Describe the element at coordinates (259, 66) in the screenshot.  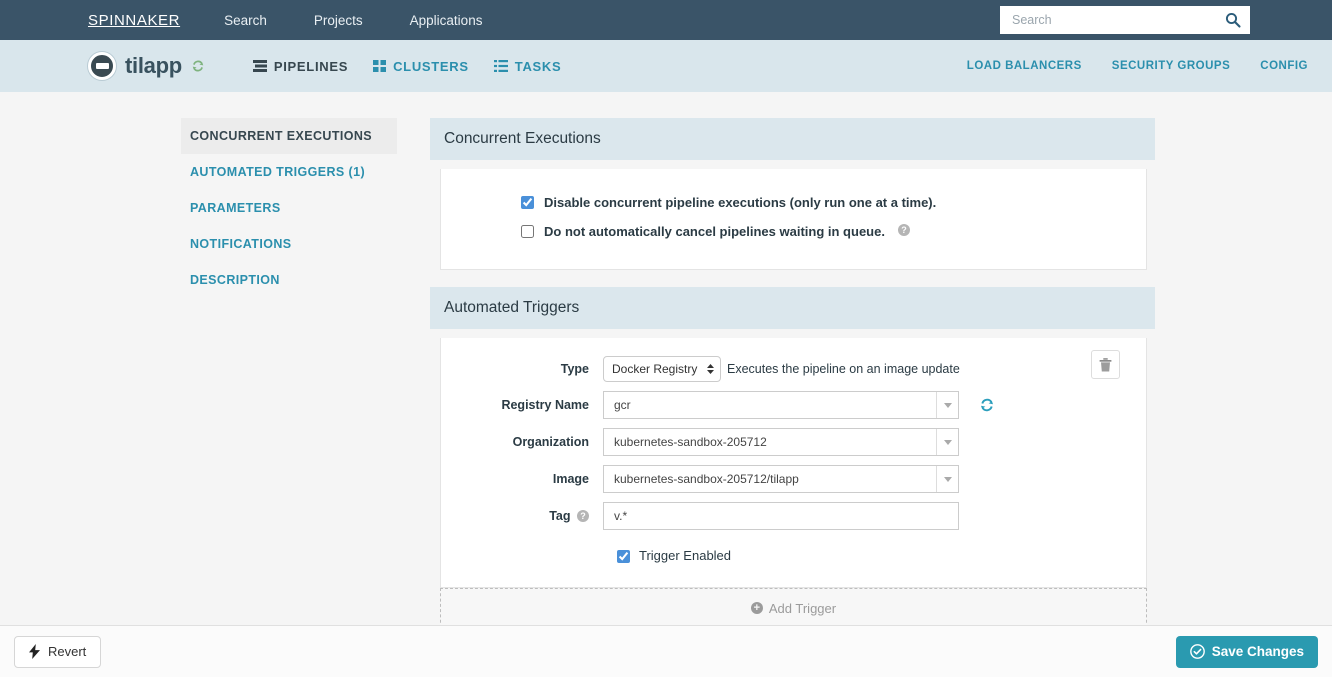
I see `pipelines-icon` at that location.